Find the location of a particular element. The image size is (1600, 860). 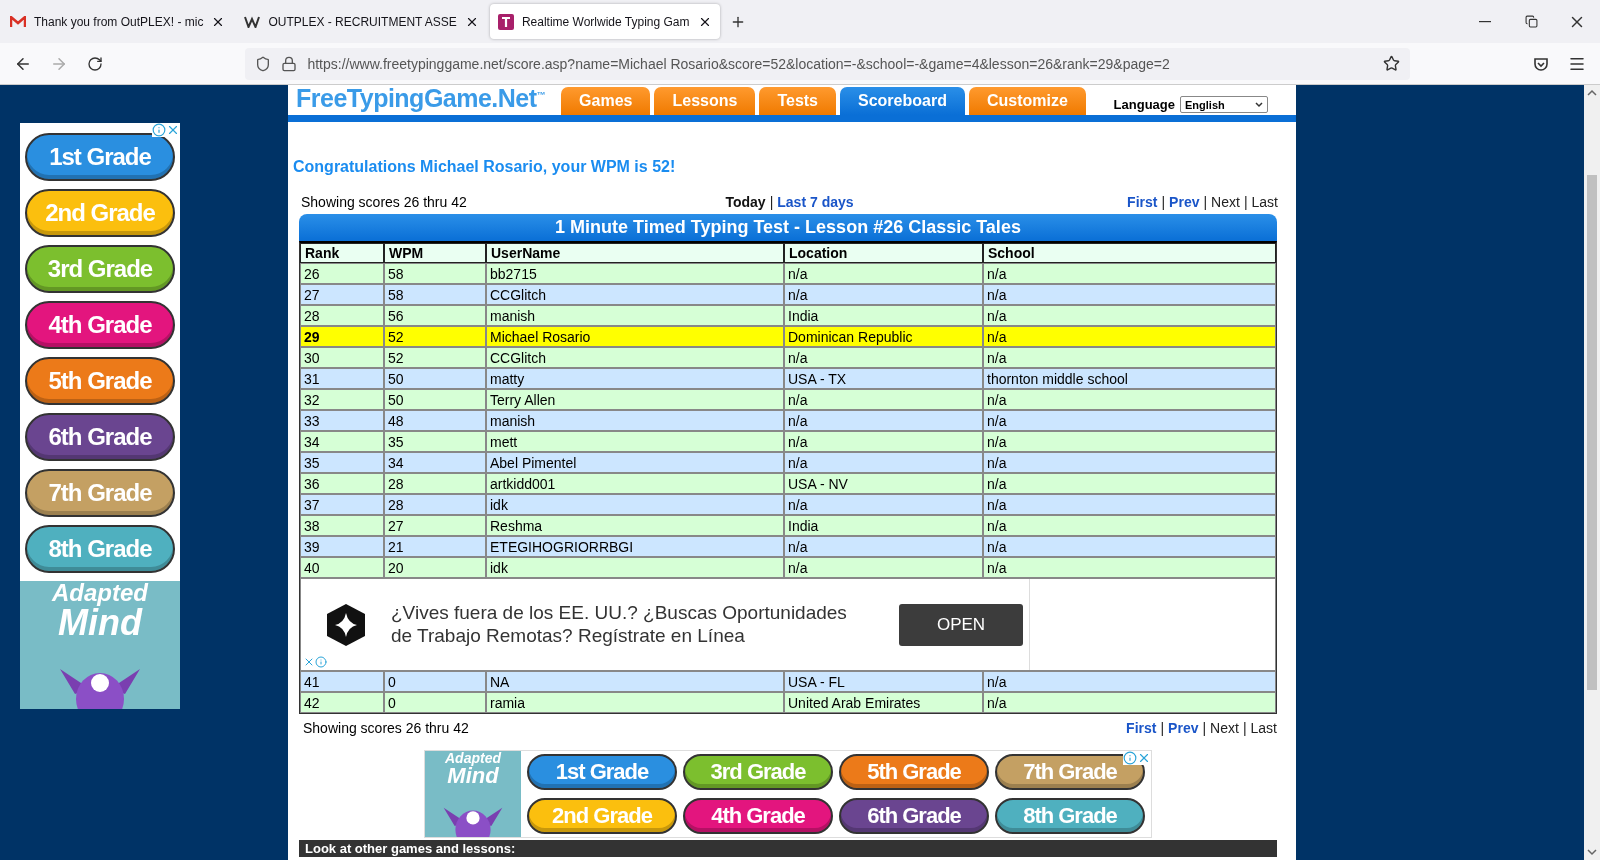

table-cell: Terry Allen is located at coordinates (635, 399).